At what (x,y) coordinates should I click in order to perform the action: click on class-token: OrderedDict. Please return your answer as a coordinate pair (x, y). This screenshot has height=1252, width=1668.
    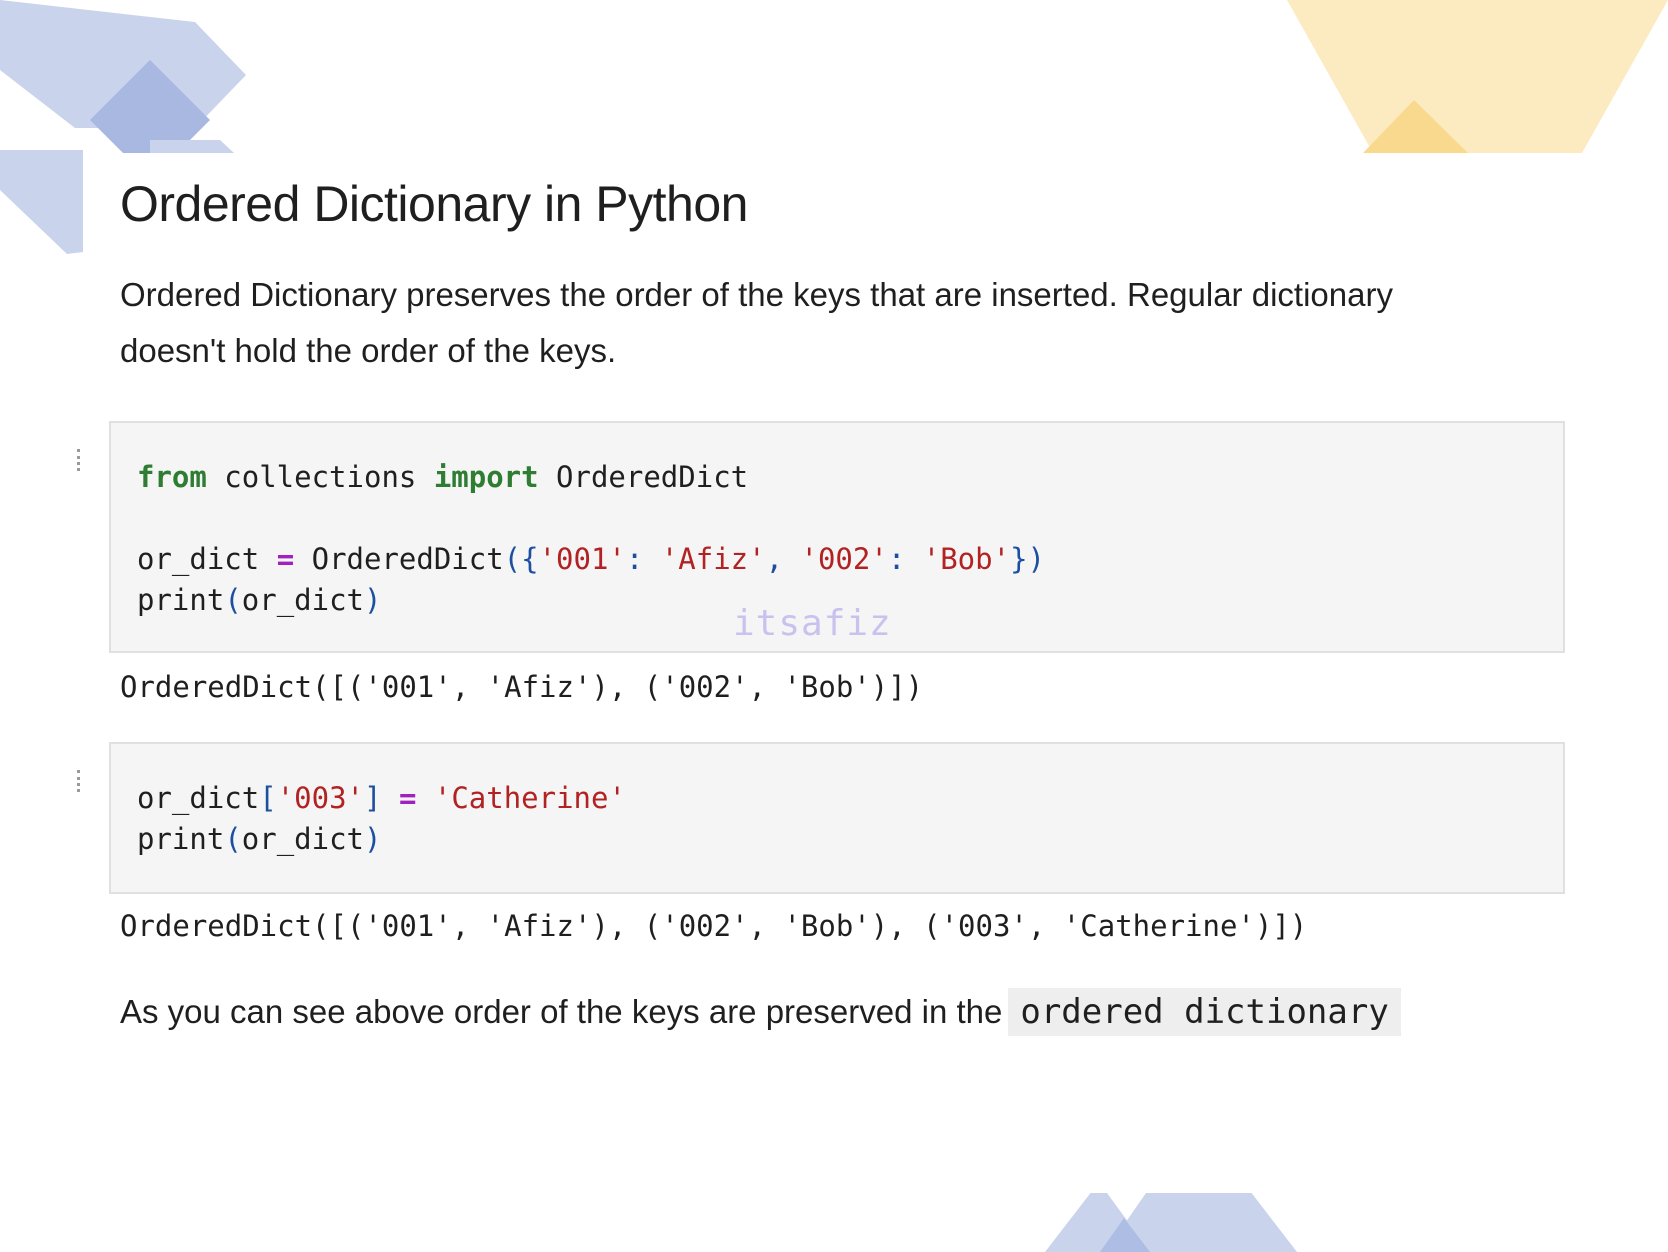
    Looking at the image, I should click on (643, 477).